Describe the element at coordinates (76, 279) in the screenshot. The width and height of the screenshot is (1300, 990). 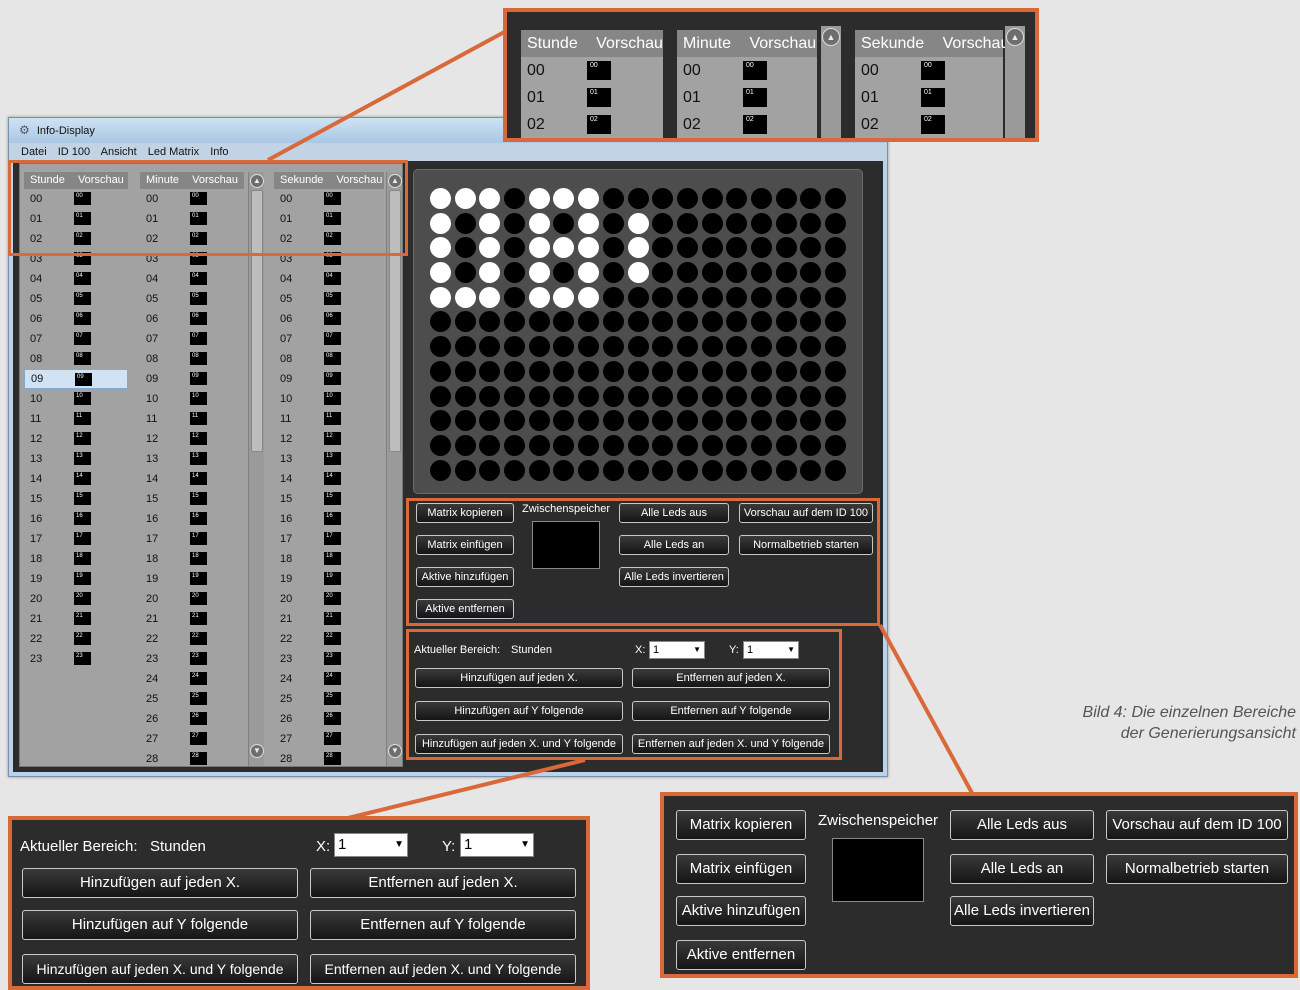
I see `list-item: 04 04` at that location.